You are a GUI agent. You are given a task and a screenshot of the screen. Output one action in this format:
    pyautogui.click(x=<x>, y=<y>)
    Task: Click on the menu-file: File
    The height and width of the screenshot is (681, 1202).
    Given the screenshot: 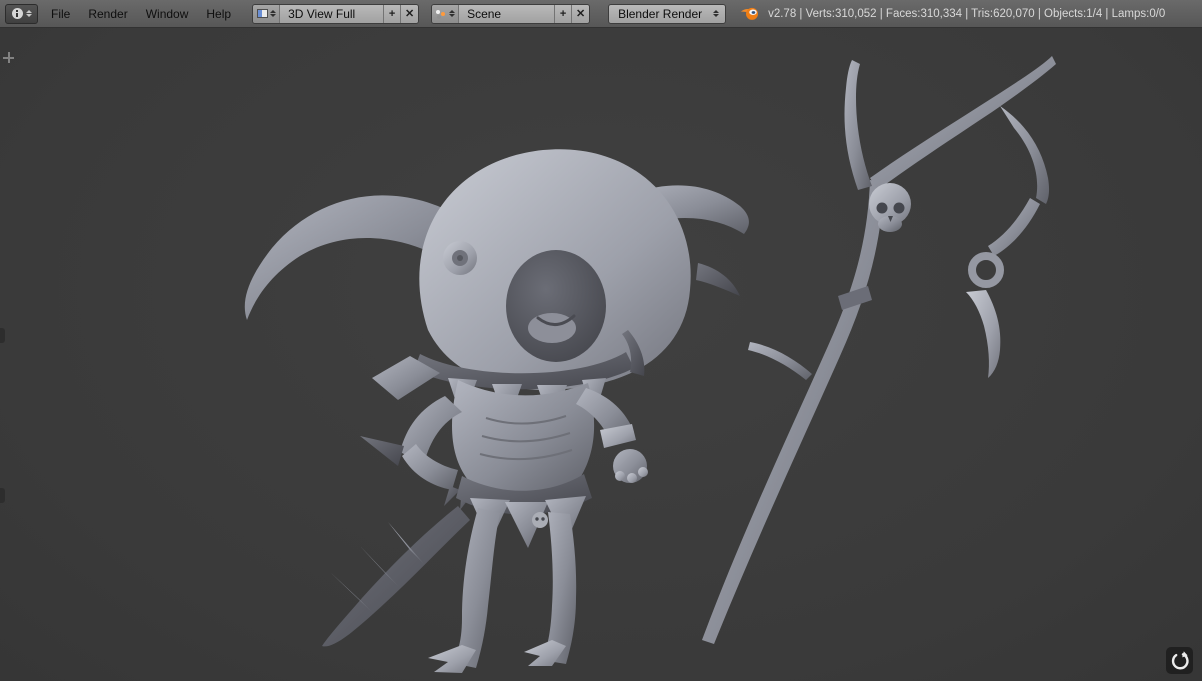 What is the action you would take?
    pyautogui.click(x=60, y=14)
    